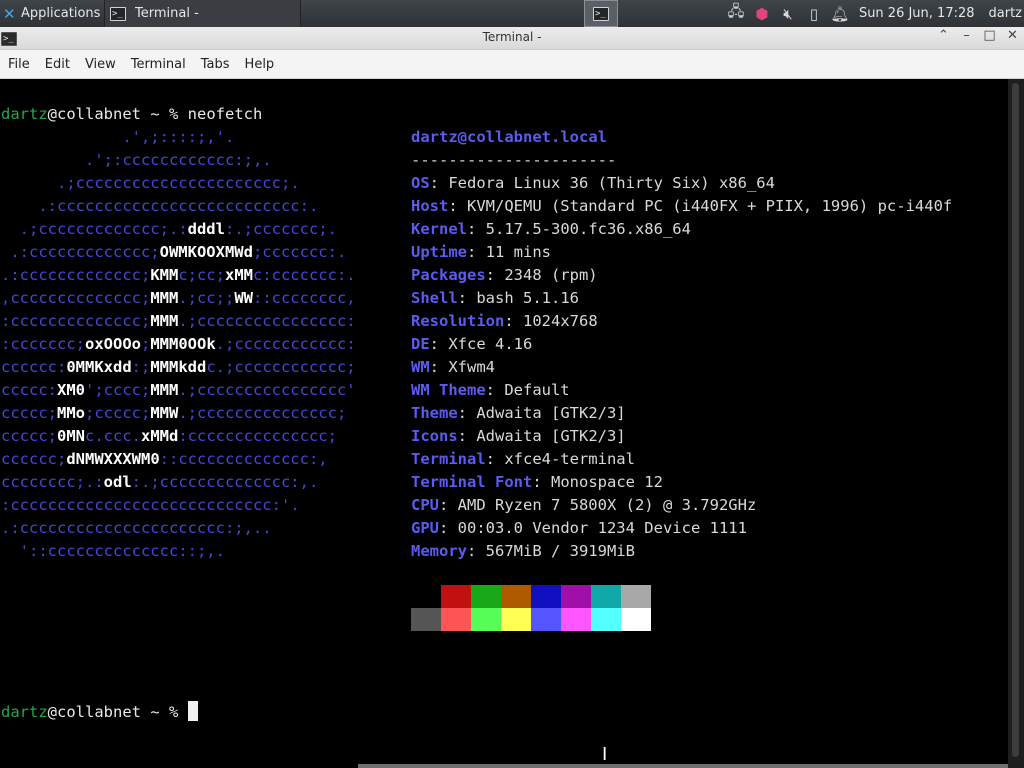 The height and width of the screenshot is (768, 1024). I want to click on menu-edit: Edit, so click(57, 64).